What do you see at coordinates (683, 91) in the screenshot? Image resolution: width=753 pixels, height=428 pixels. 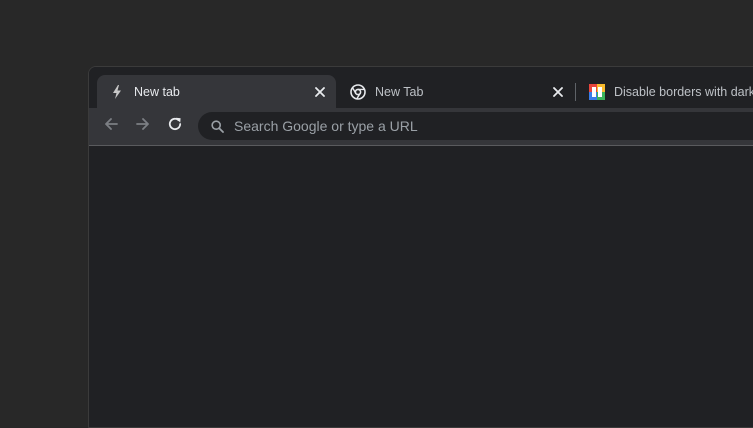 I see `tab-title: Disable borders with dark a` at bounding box center [683, 91].